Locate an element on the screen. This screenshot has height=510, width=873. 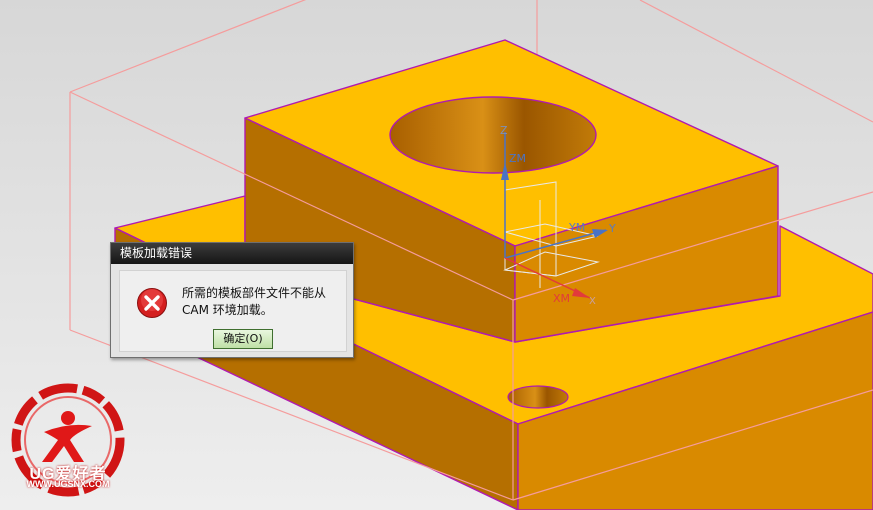
csys-zm-label: ZM is located at coordinates (517, 158).